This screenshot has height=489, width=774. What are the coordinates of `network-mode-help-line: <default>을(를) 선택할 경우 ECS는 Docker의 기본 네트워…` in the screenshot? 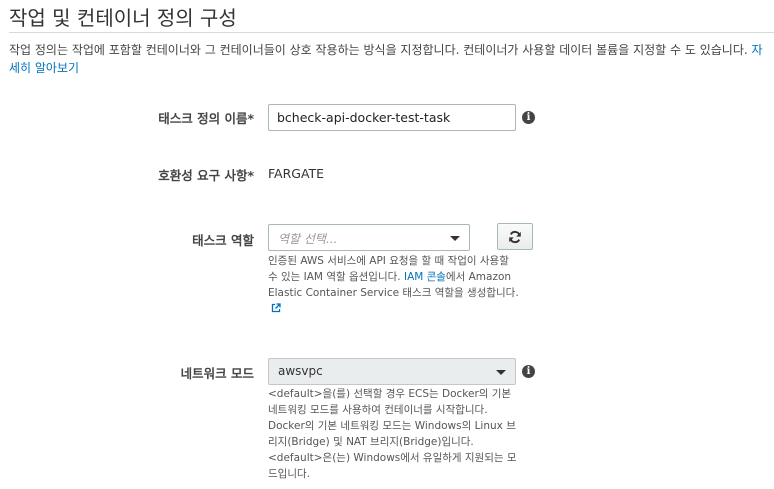 It's located at (390, 402).